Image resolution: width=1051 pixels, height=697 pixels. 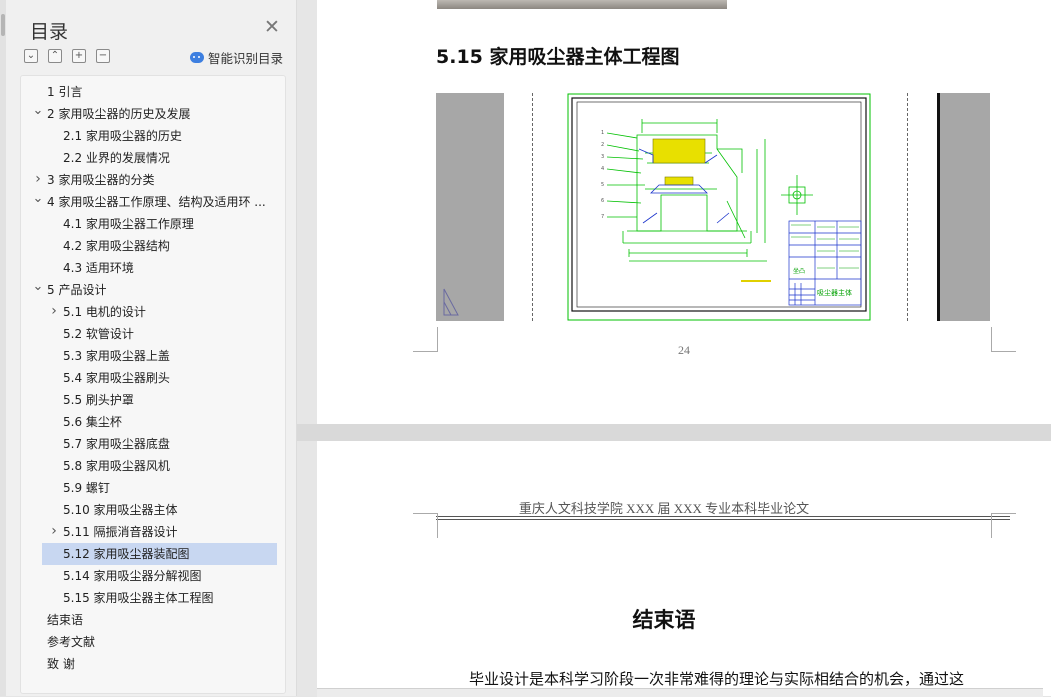 What do you see at coordinates (65, 620) in the screenshot?
I see `toc-item-label: 结束语` at bounding box center [65, 620].